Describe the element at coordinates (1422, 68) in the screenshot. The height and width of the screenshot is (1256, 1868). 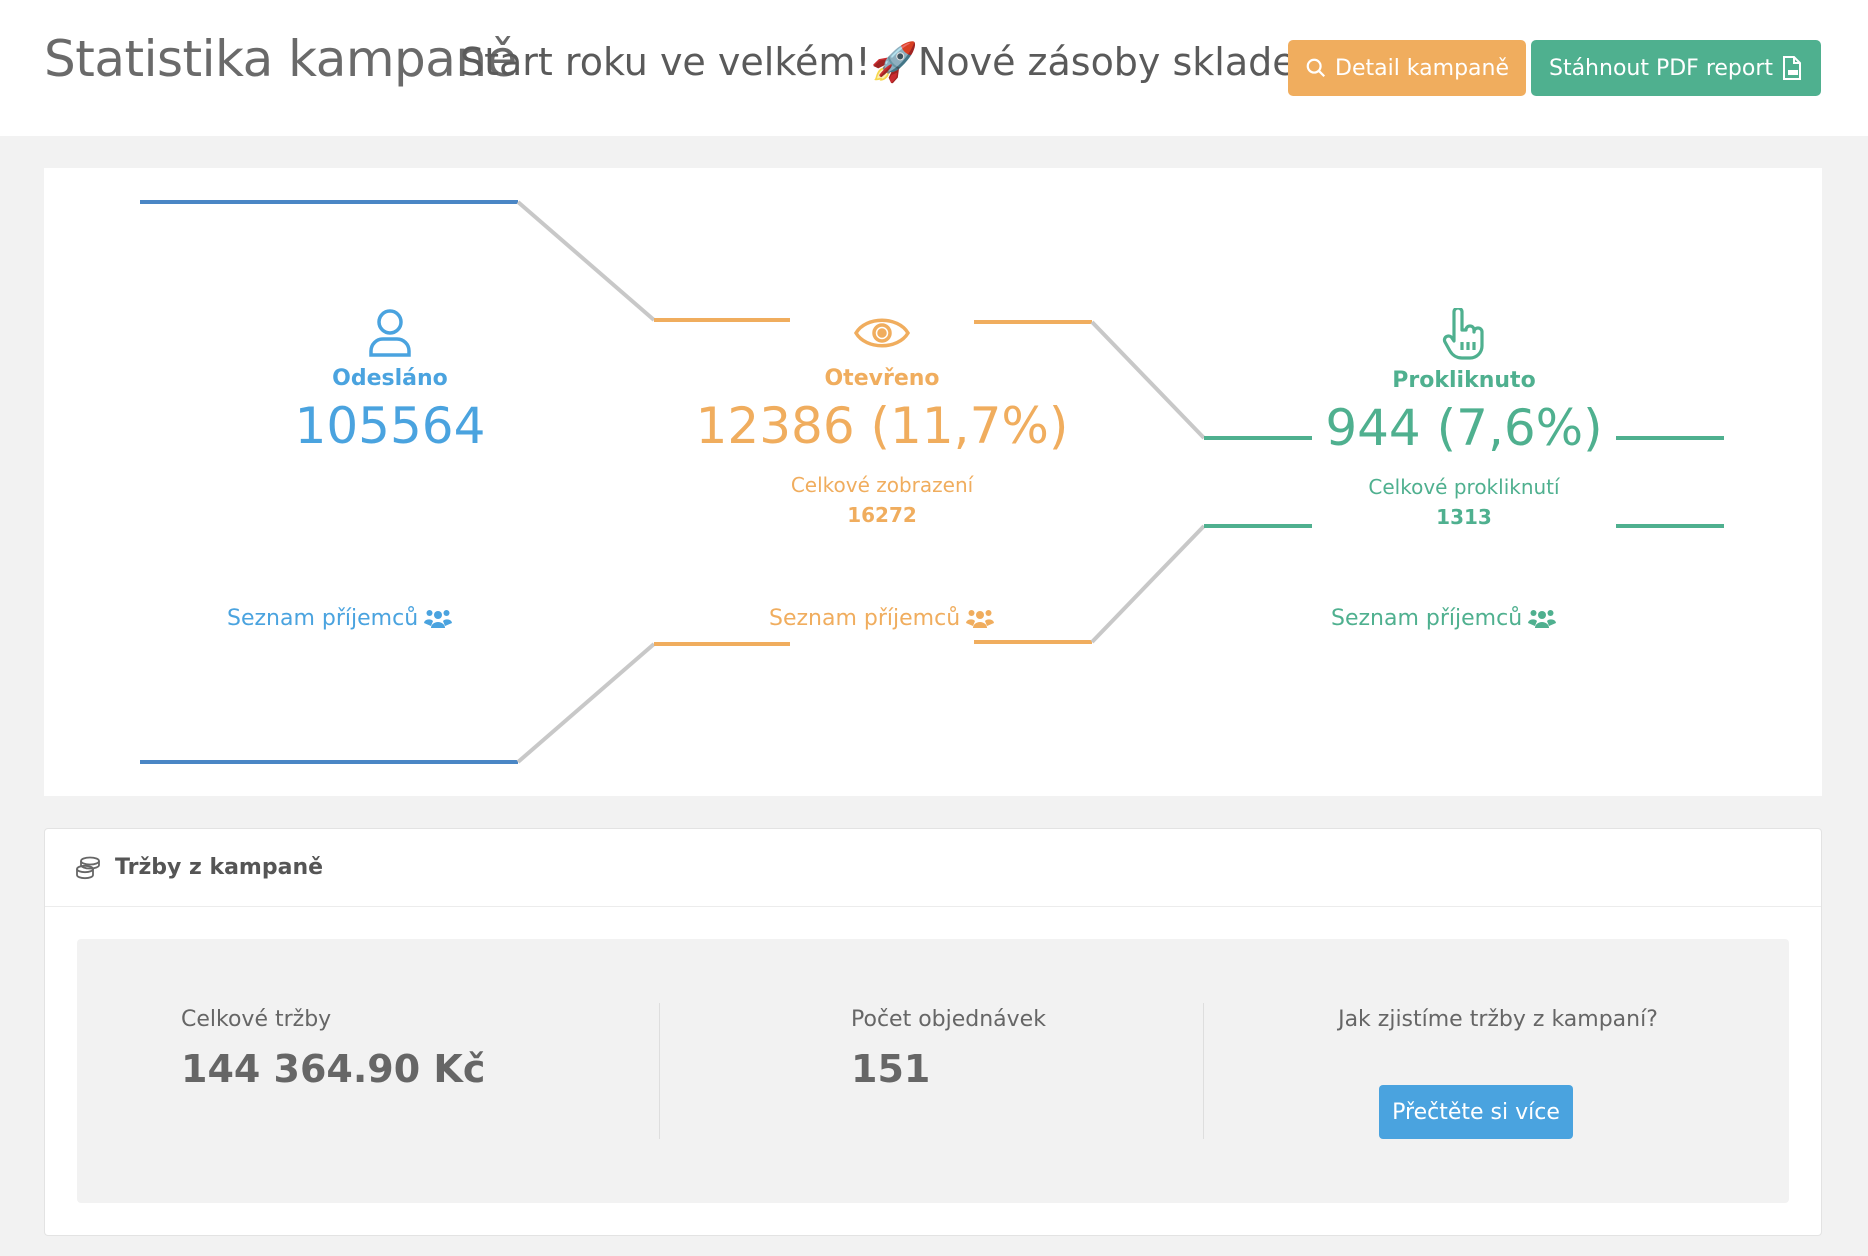
I see `campaign-detail-label: Detail kampaně` at that location.